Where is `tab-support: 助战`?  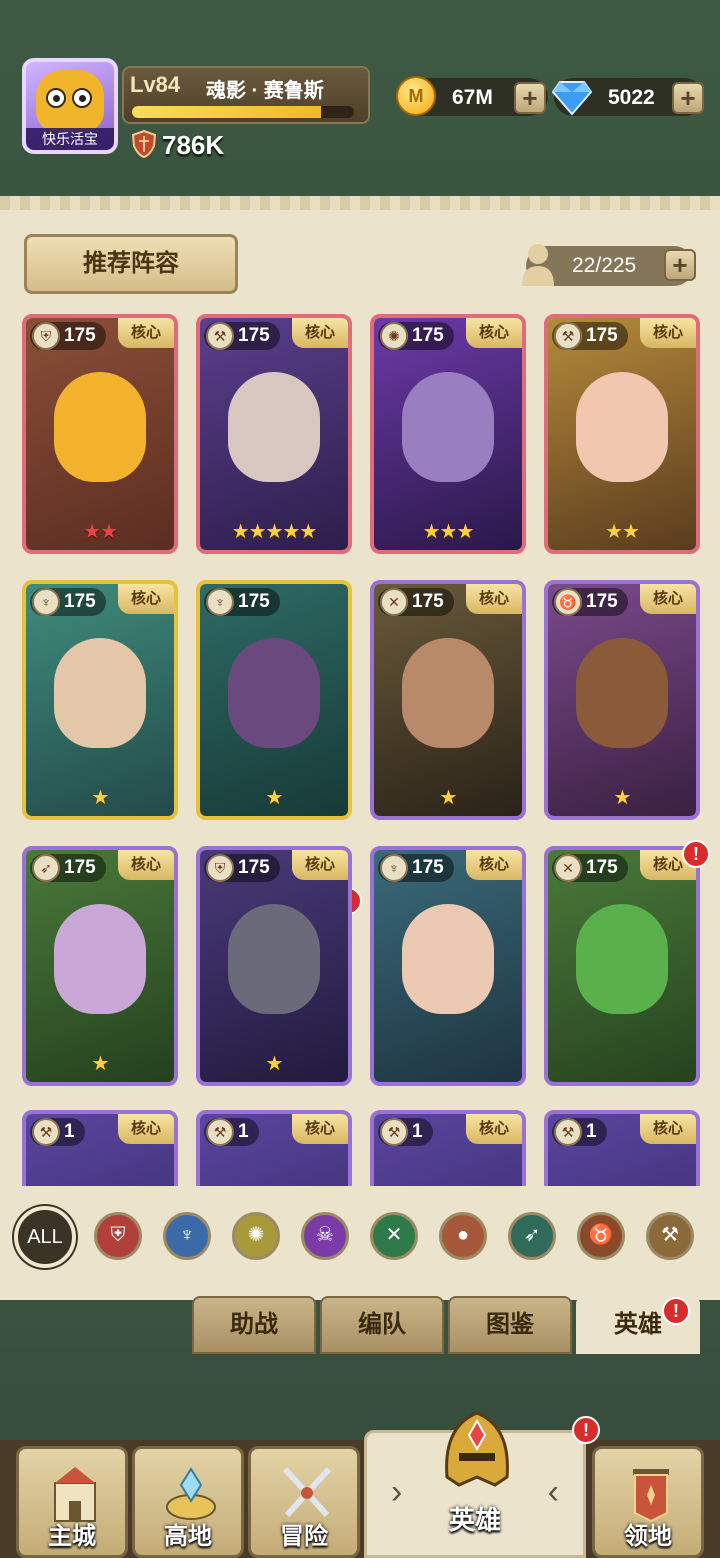
tab-support: 助战 is located at coordinates (254, 1325).